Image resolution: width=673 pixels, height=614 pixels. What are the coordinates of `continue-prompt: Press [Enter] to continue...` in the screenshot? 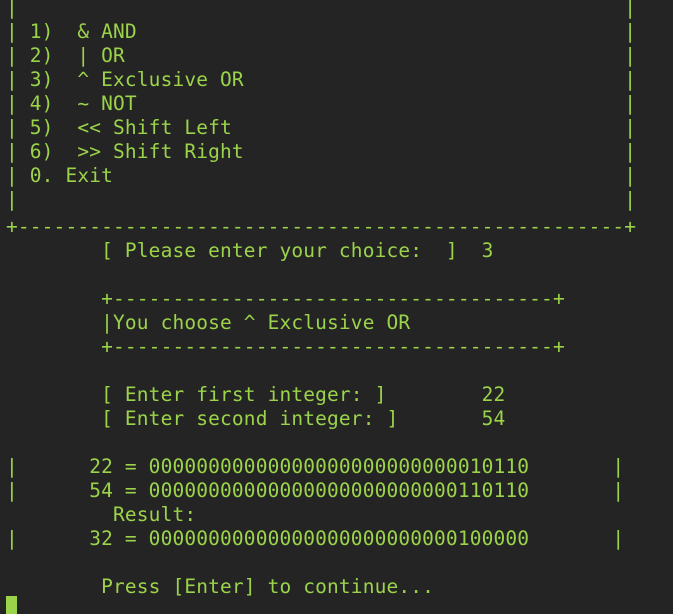 It's located at (220, 586).